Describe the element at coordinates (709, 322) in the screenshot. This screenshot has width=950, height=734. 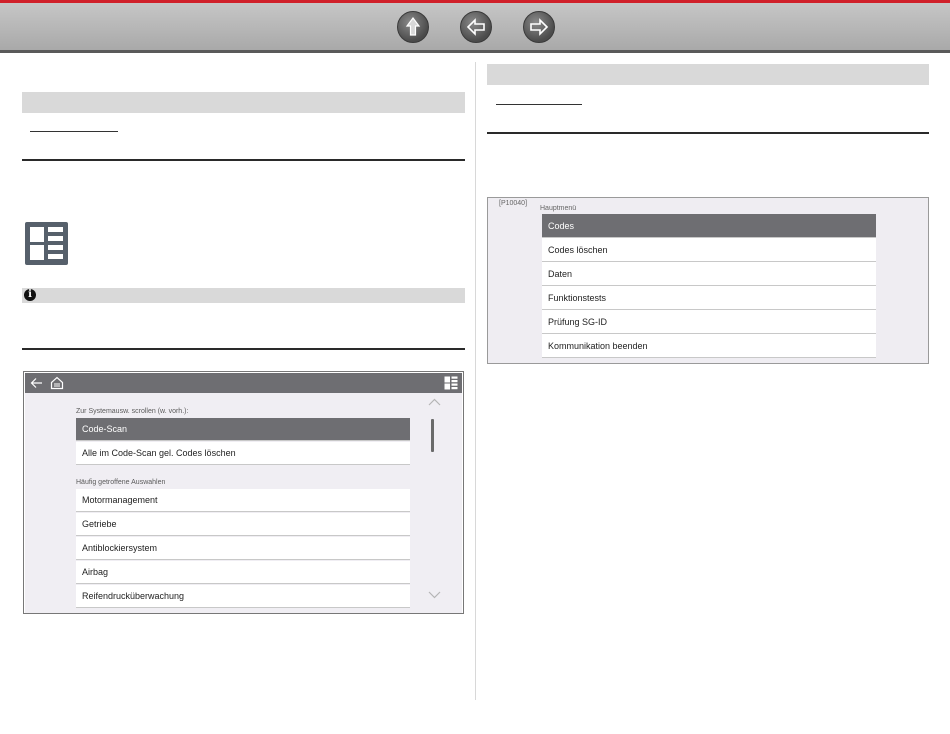
I see `menu-item-pruefung-sg-id: Prüfung SG-ID` at that location.